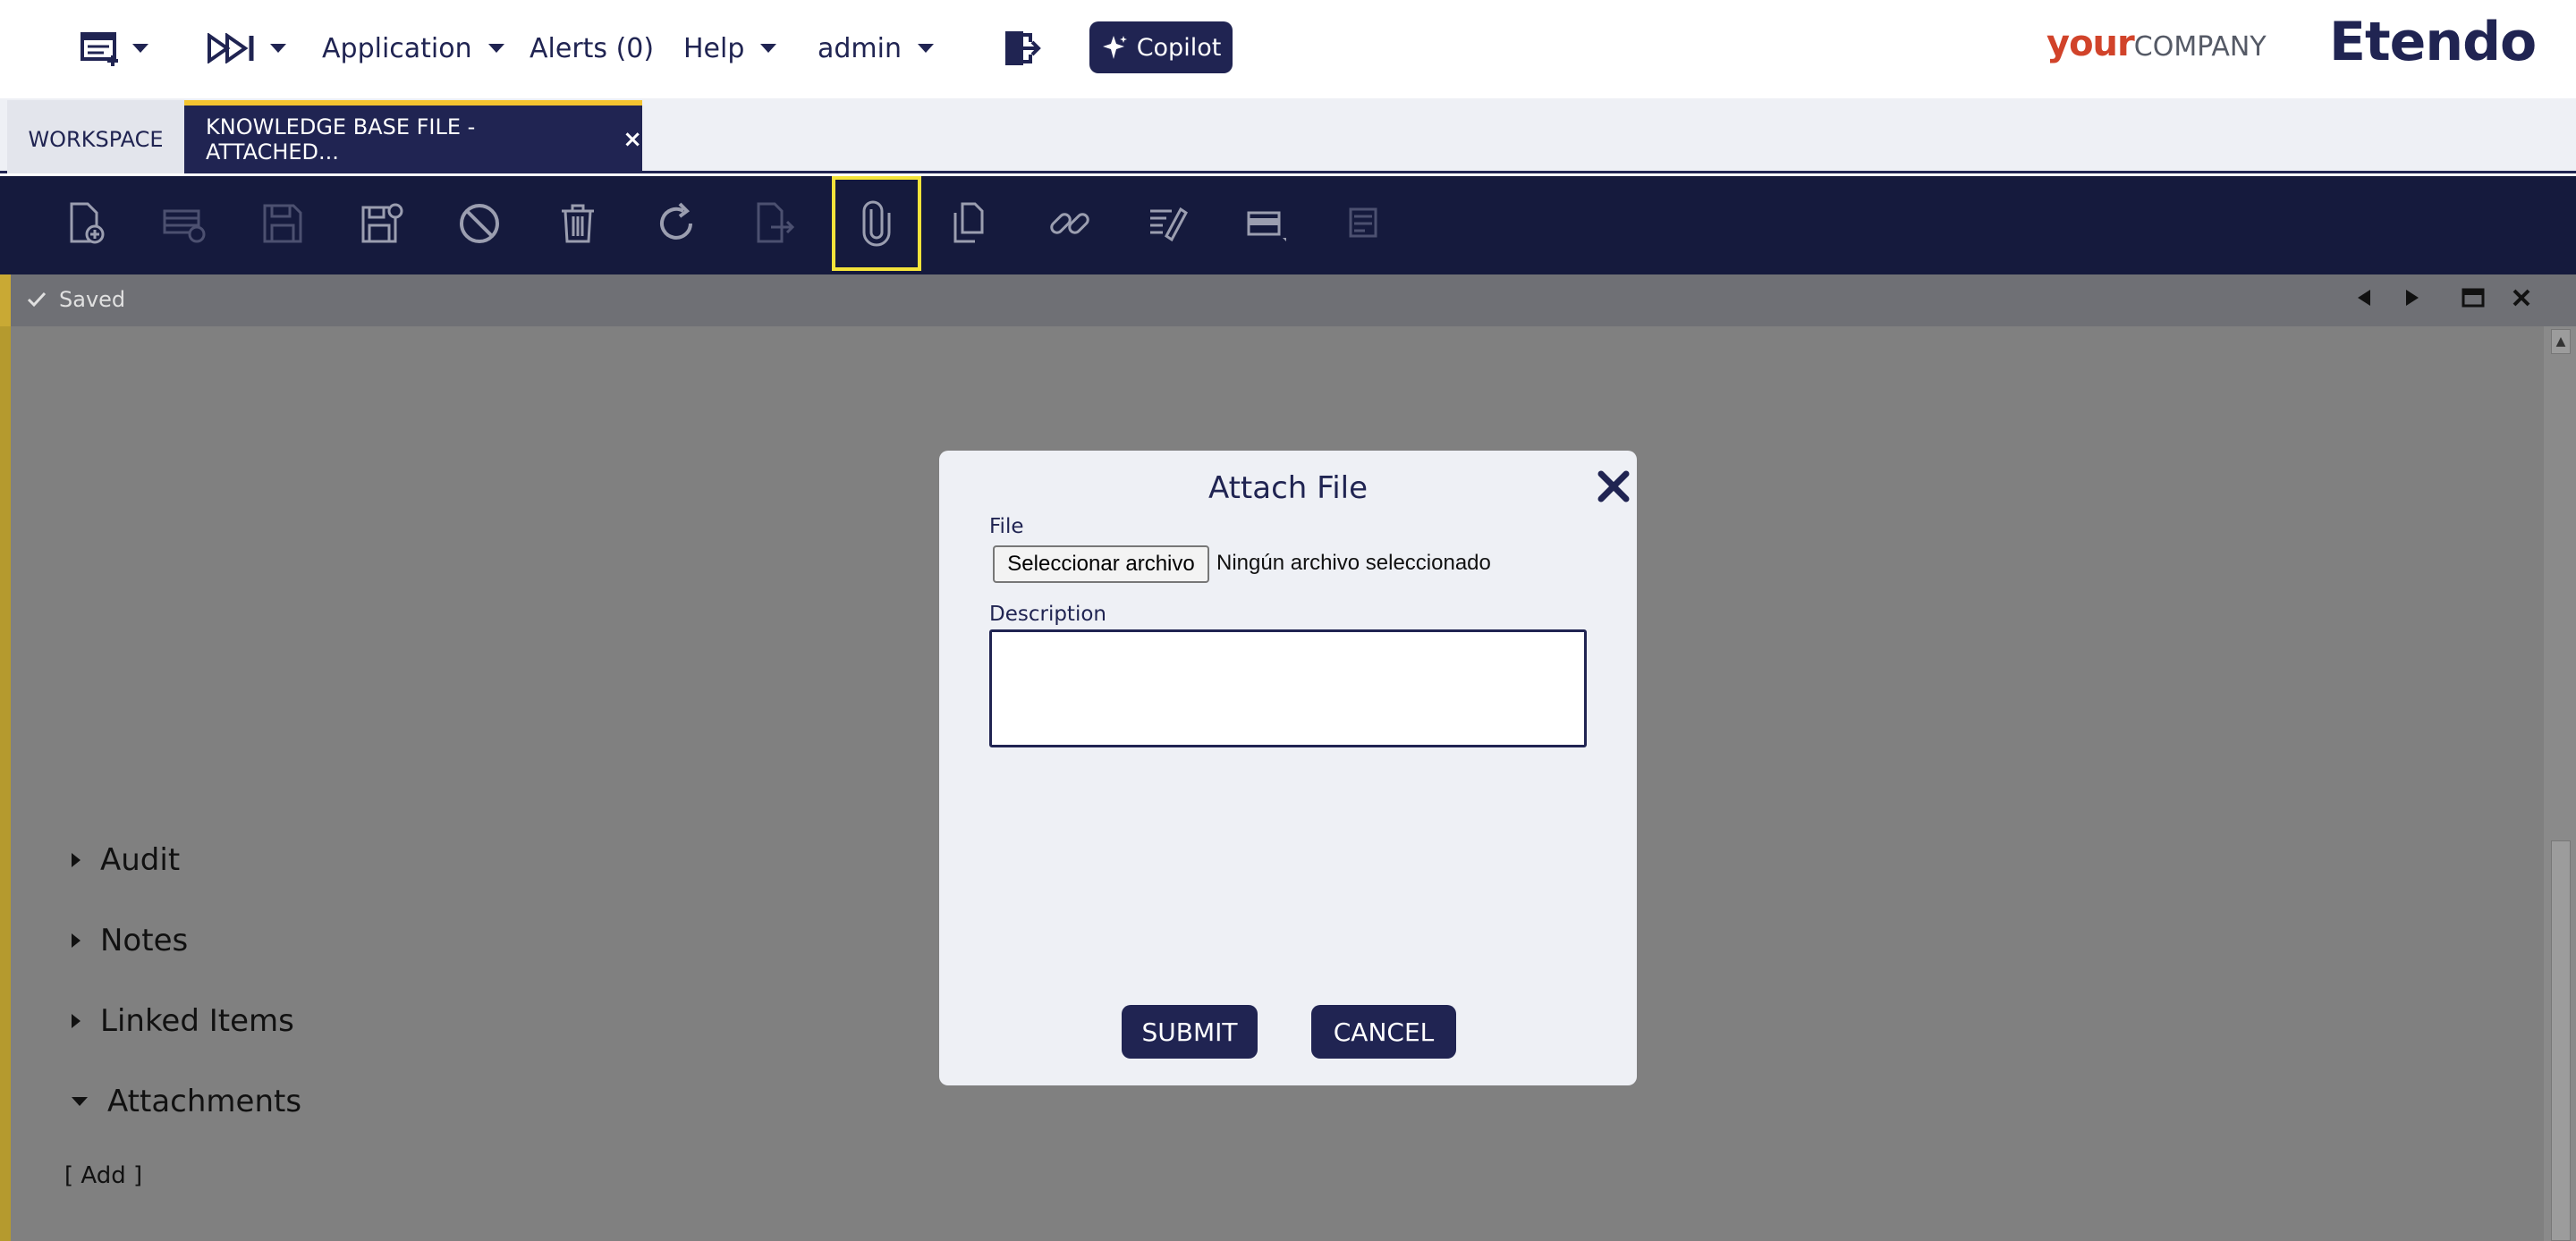  I want to click on form-view-button, so click(1266, 223).